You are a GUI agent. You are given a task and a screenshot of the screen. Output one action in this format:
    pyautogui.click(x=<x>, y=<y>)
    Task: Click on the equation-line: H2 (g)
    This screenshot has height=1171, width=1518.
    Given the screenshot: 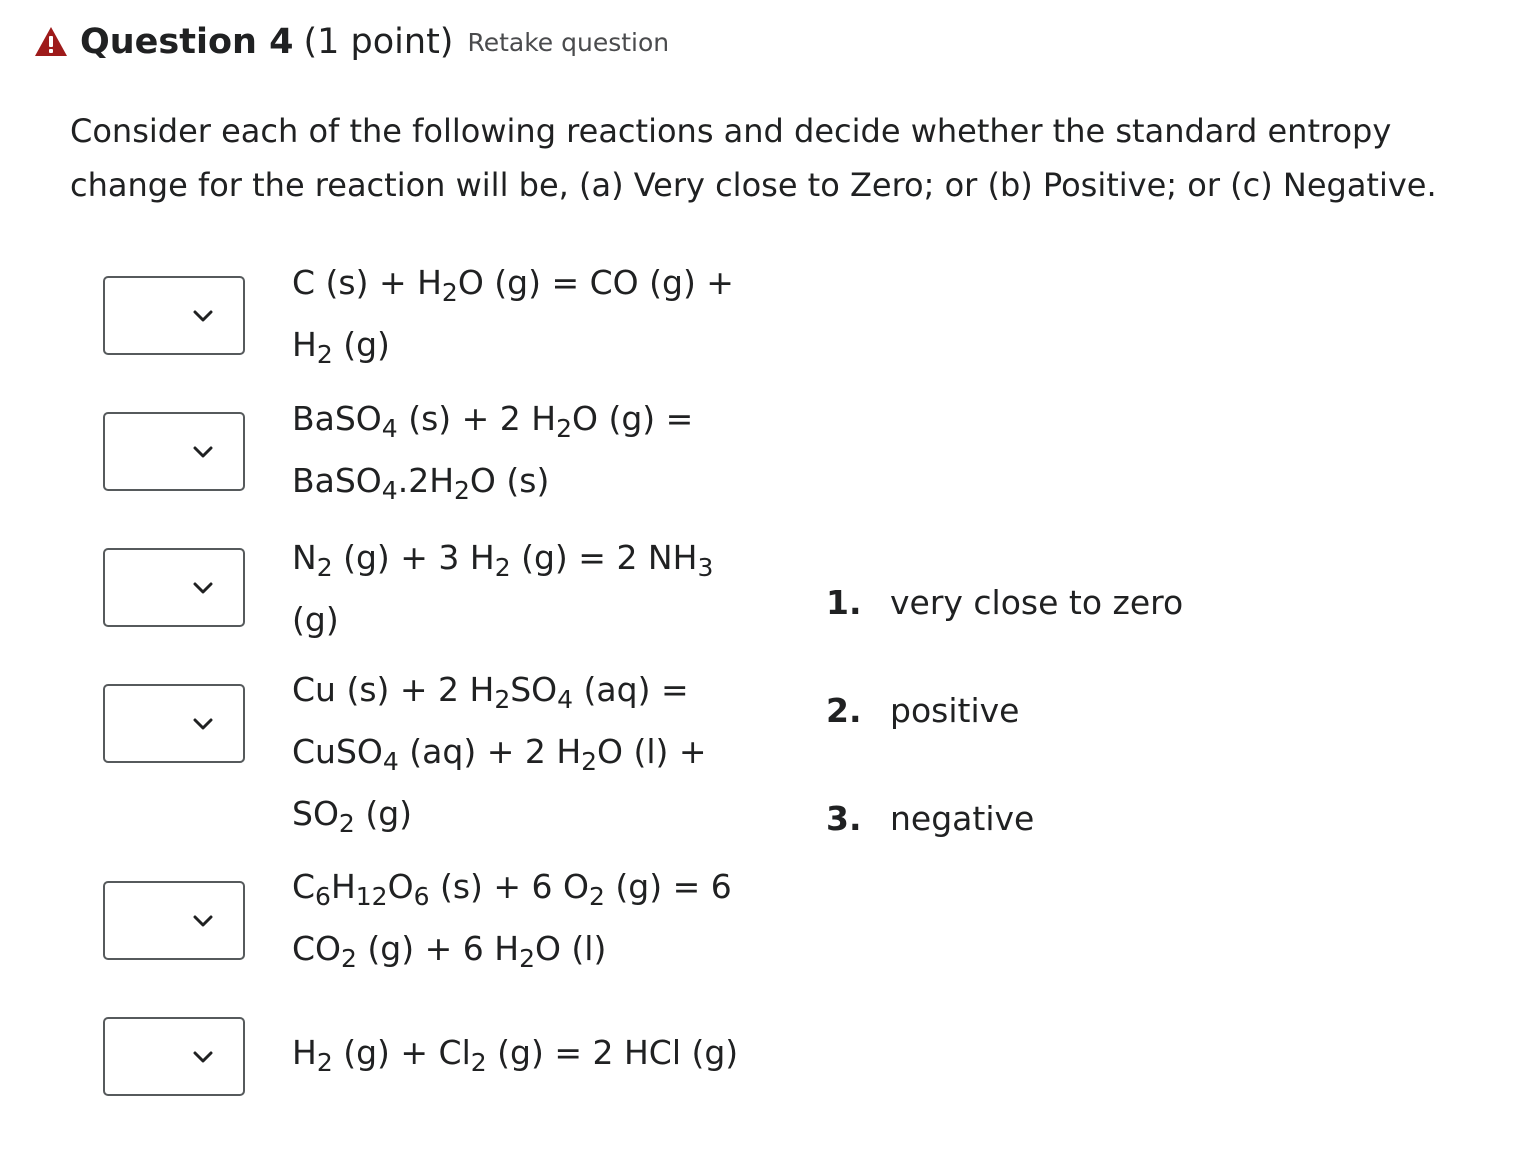 What is the action you would take?
    pyautogui.click(x=527, y=345)
    